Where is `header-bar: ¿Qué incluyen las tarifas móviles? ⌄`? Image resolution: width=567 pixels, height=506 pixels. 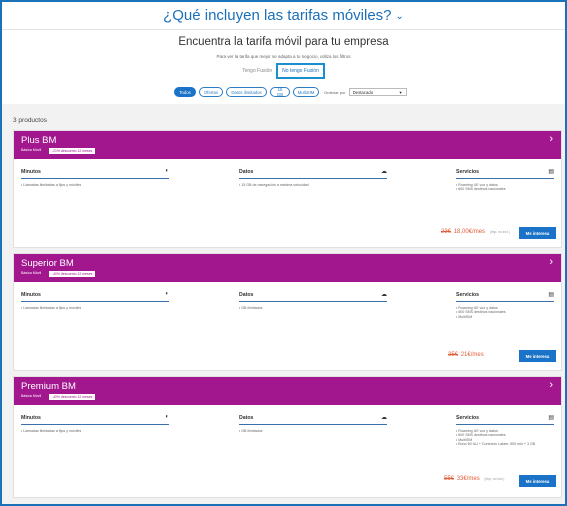
header-bar: ¿Qué incluyen las tarifas móviles? ⌄ is located at coordinates (283, 16).